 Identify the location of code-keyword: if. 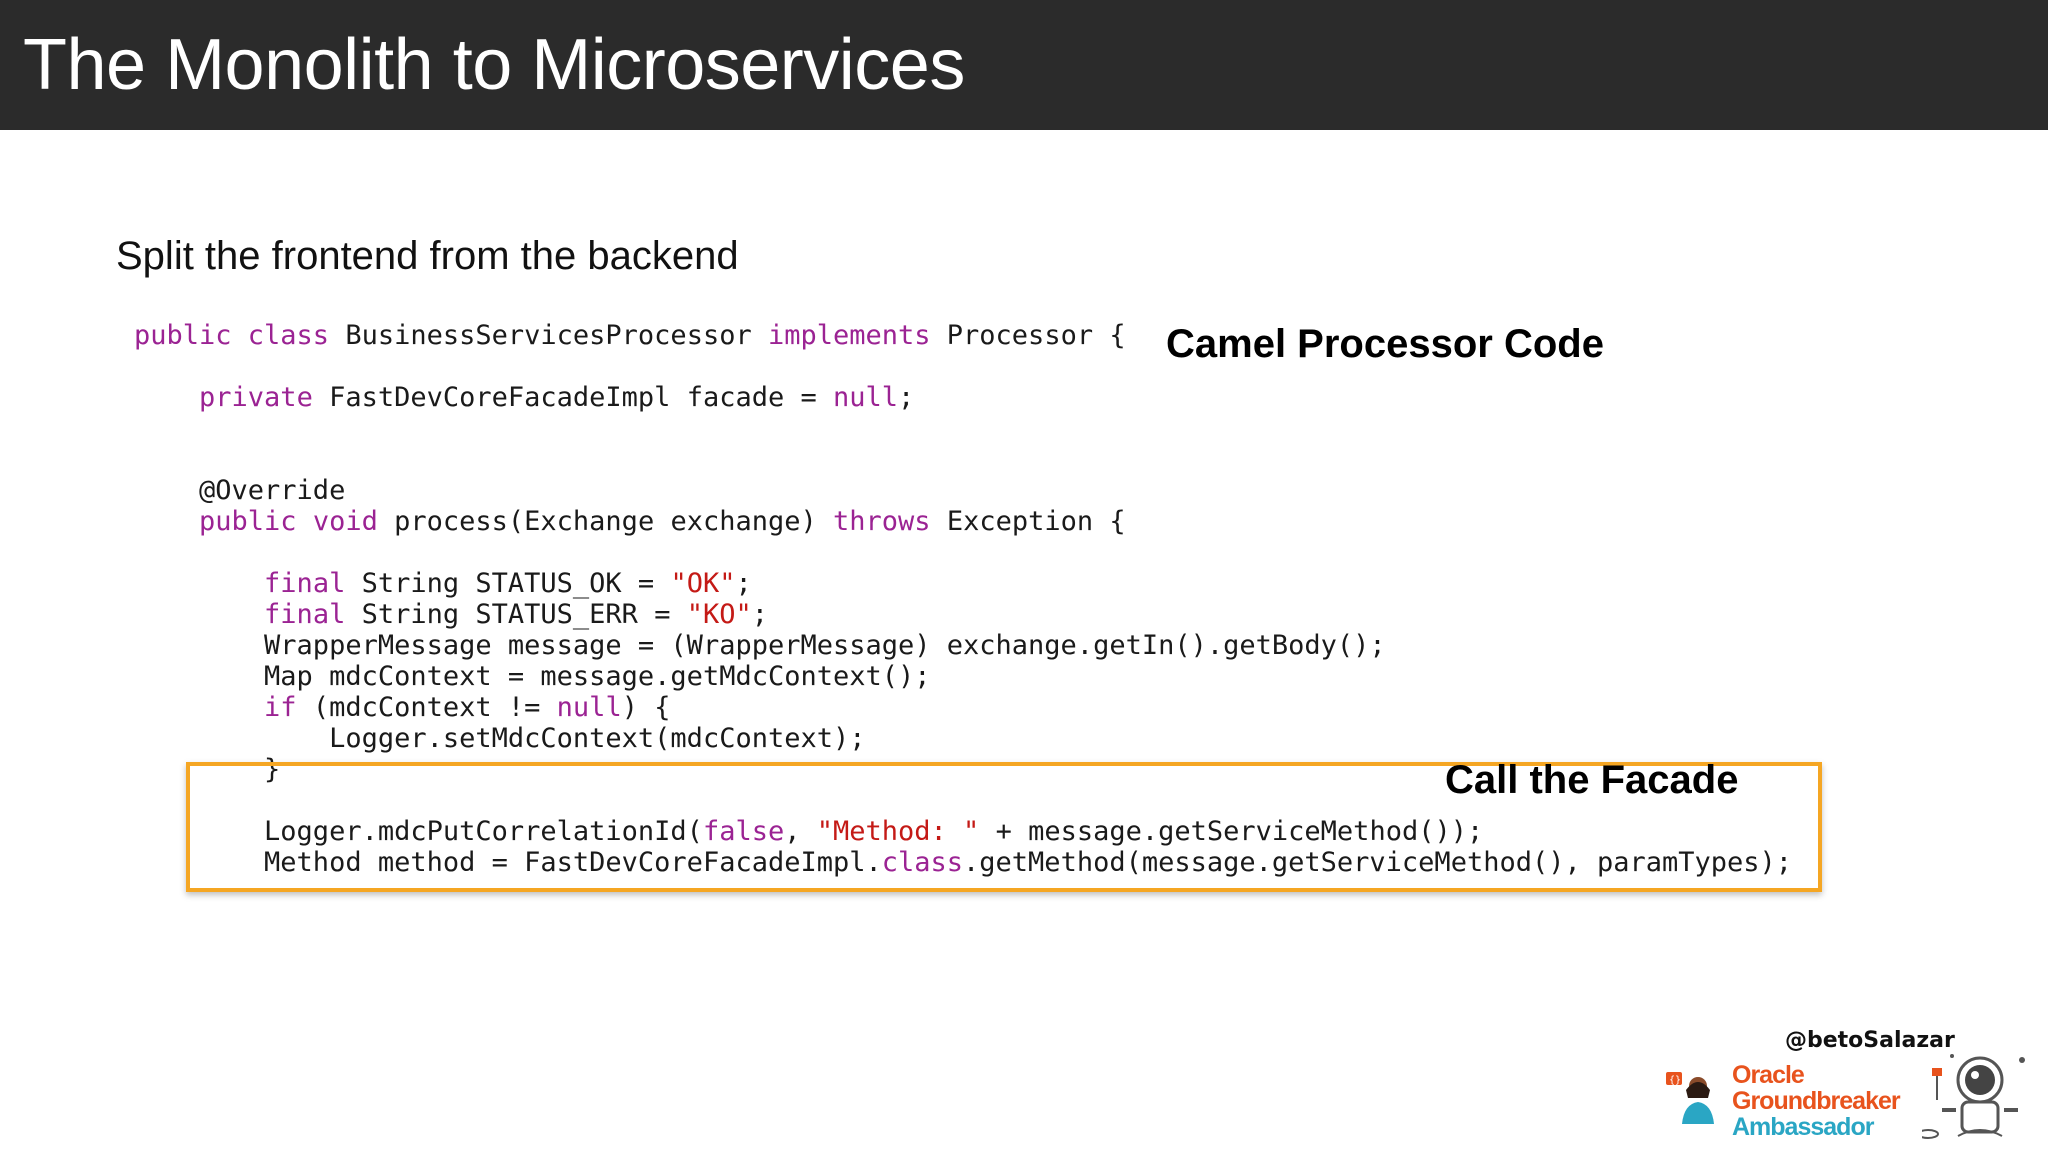
(288, 707).